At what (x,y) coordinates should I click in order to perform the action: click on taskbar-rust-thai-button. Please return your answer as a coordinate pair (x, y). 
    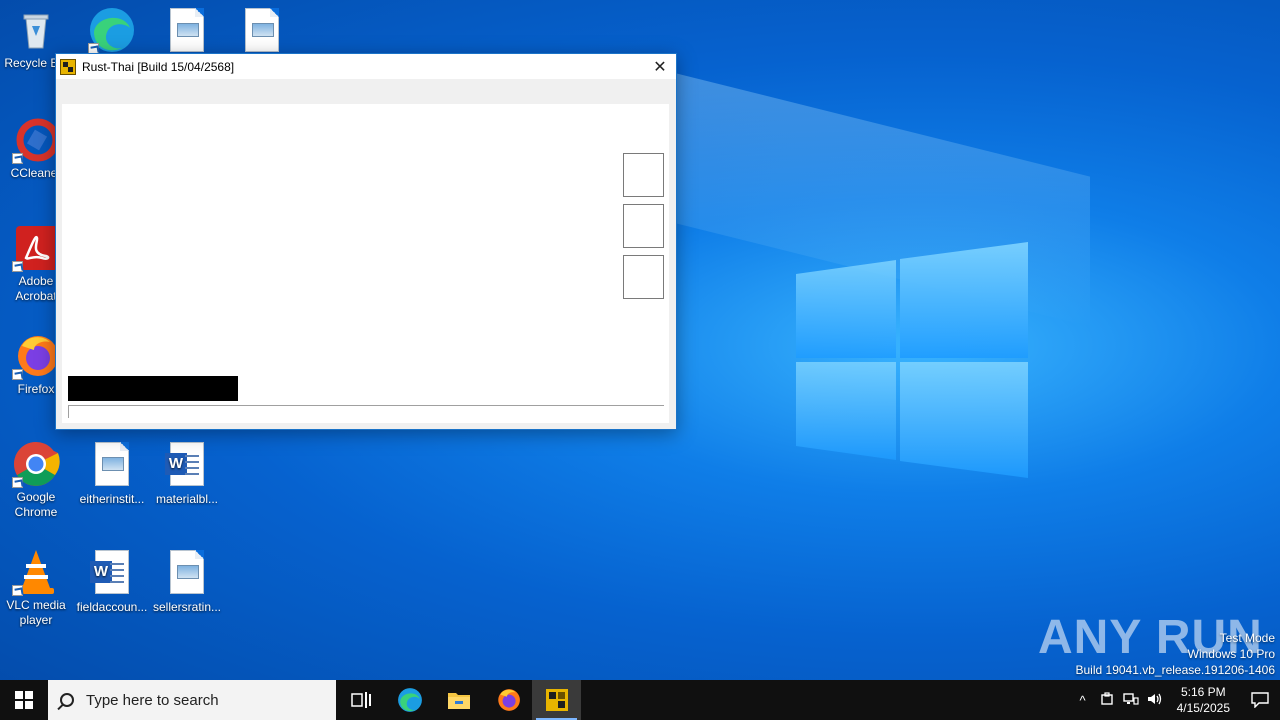
    Looking at the image, I should click on (556, 700).